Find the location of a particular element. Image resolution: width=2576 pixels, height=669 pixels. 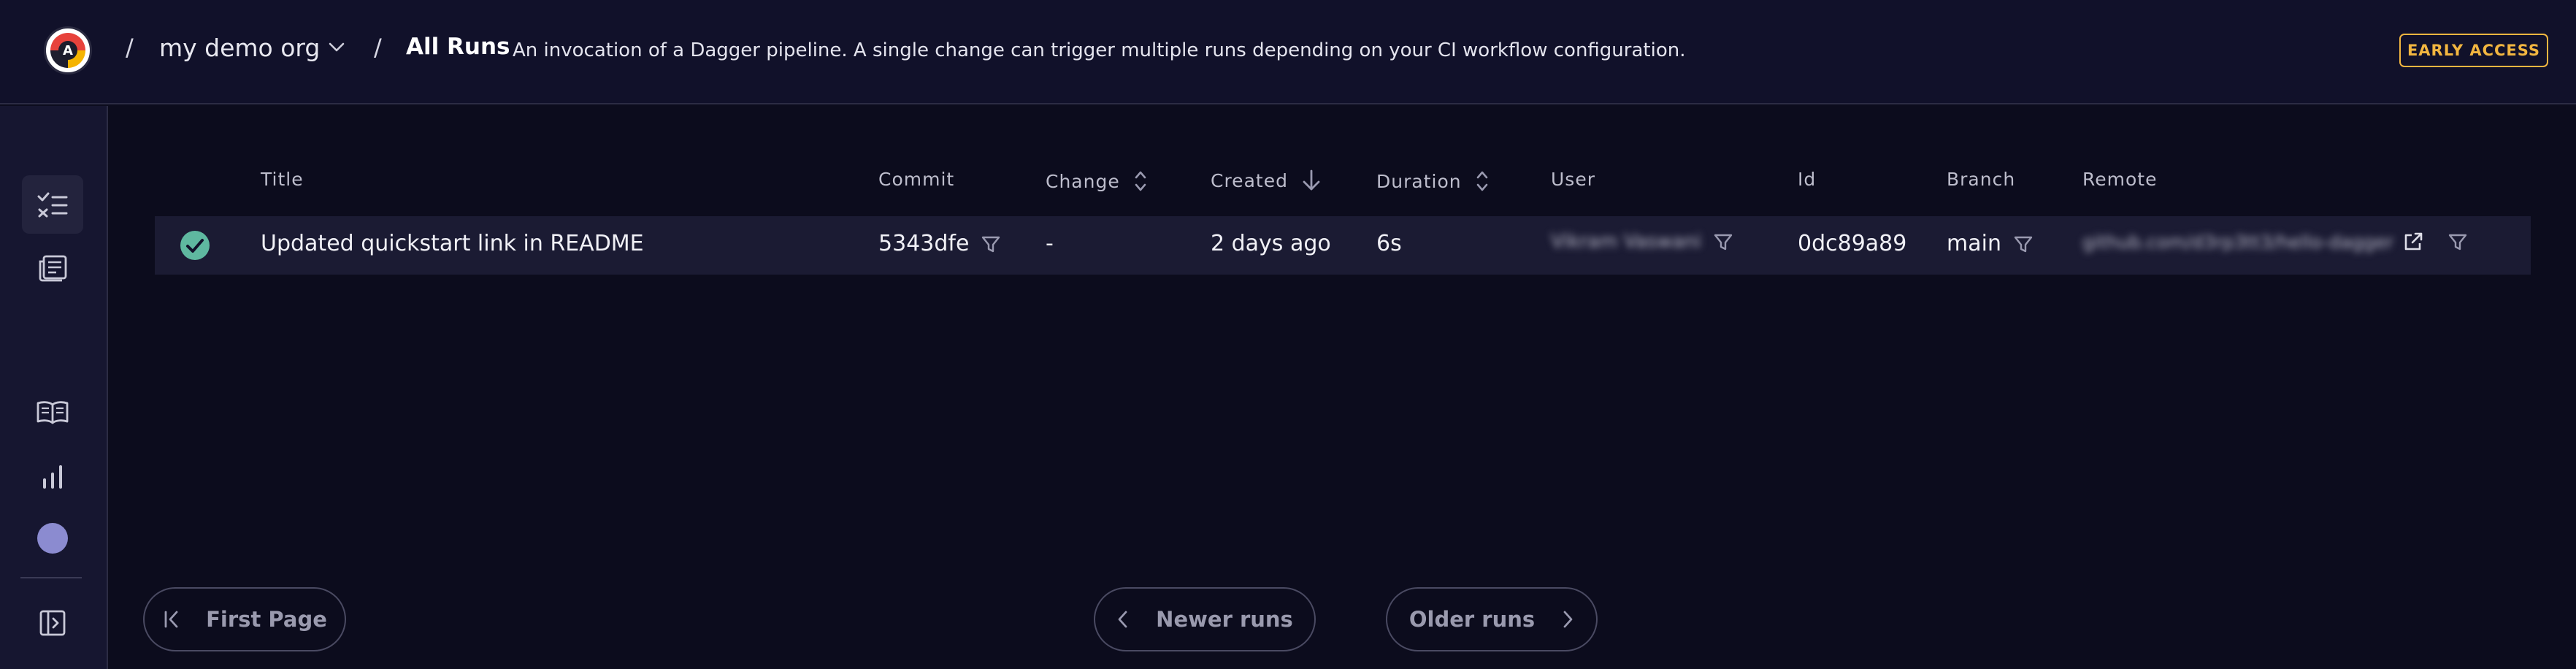

external-link-icon is located at coordinates (2413, 242).